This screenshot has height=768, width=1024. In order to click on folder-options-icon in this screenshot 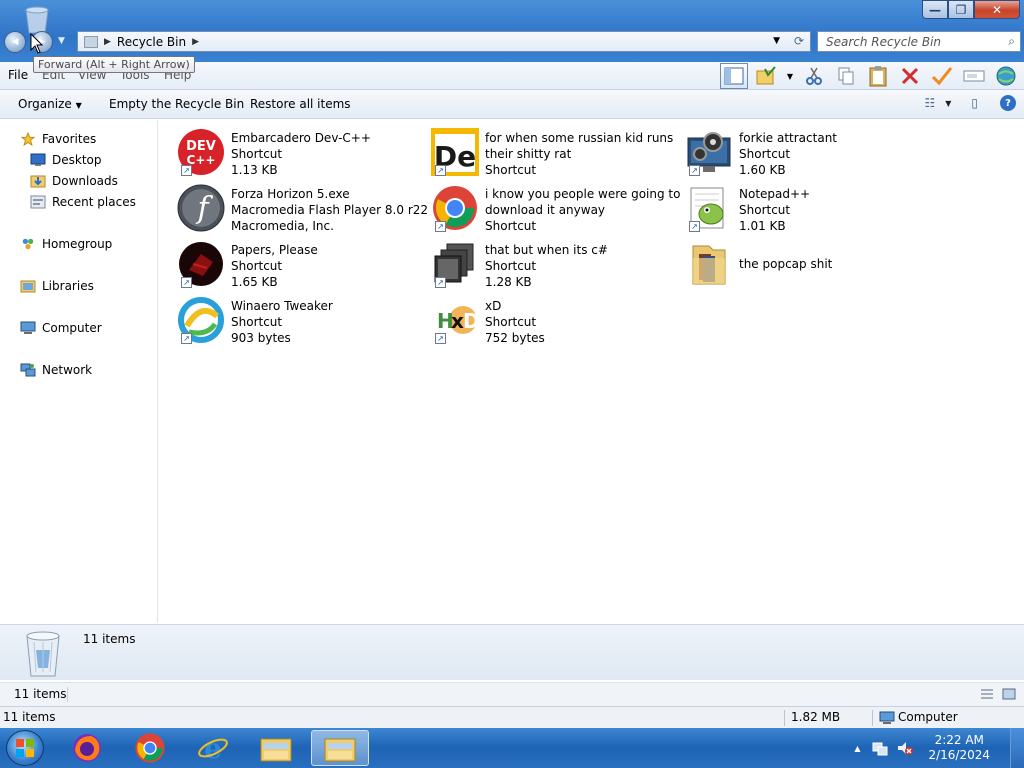, I will do `click(766, 76)`.